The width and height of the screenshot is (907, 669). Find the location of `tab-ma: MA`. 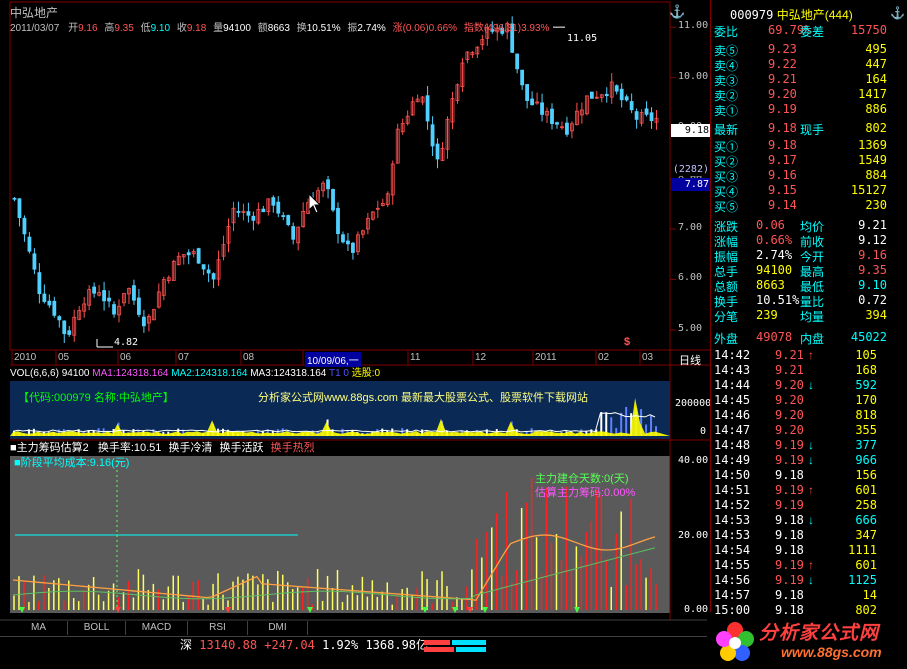

tab-ma: MA is located at coordinates (39, 628).